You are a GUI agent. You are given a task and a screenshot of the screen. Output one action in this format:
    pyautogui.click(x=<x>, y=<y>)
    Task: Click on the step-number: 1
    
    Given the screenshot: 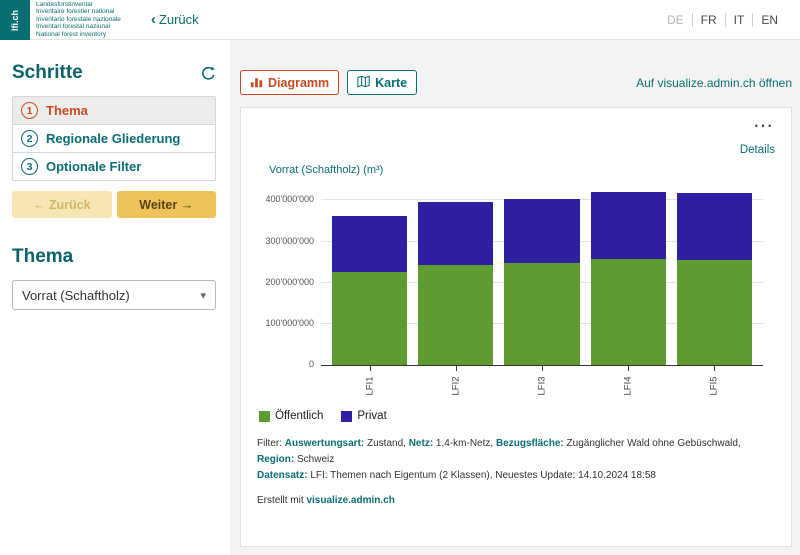 What is the action you would take?
    pyautogui.click(x=29, y=110)
    